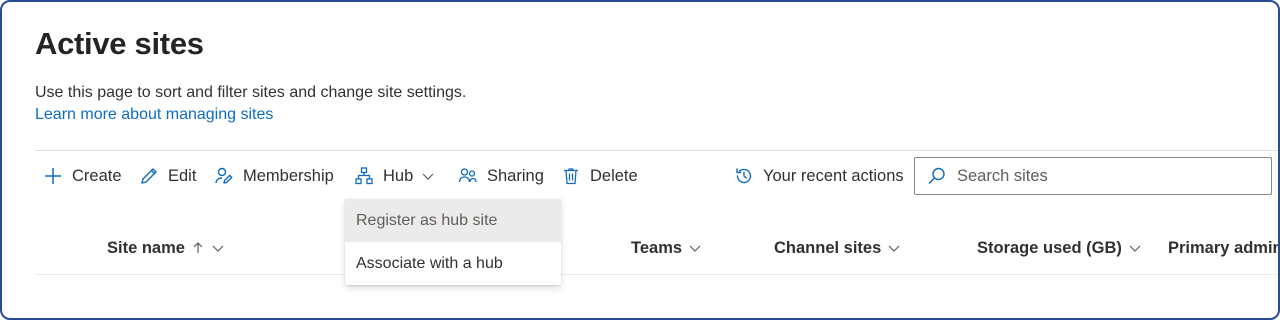 The height and width of the screenshot is (320, 1280). I want to click on history-icon, so click(744, 176).